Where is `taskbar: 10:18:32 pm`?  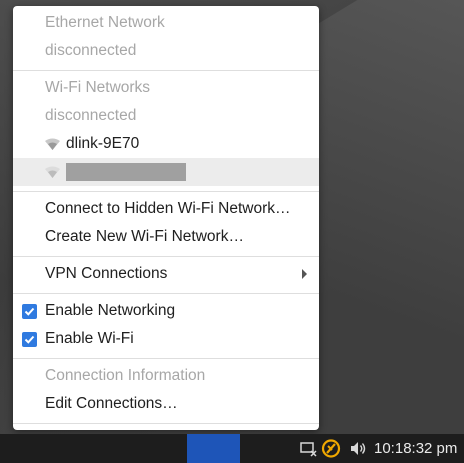 taskbar: 10:18:32 pm is located at coordinates (232, 448).